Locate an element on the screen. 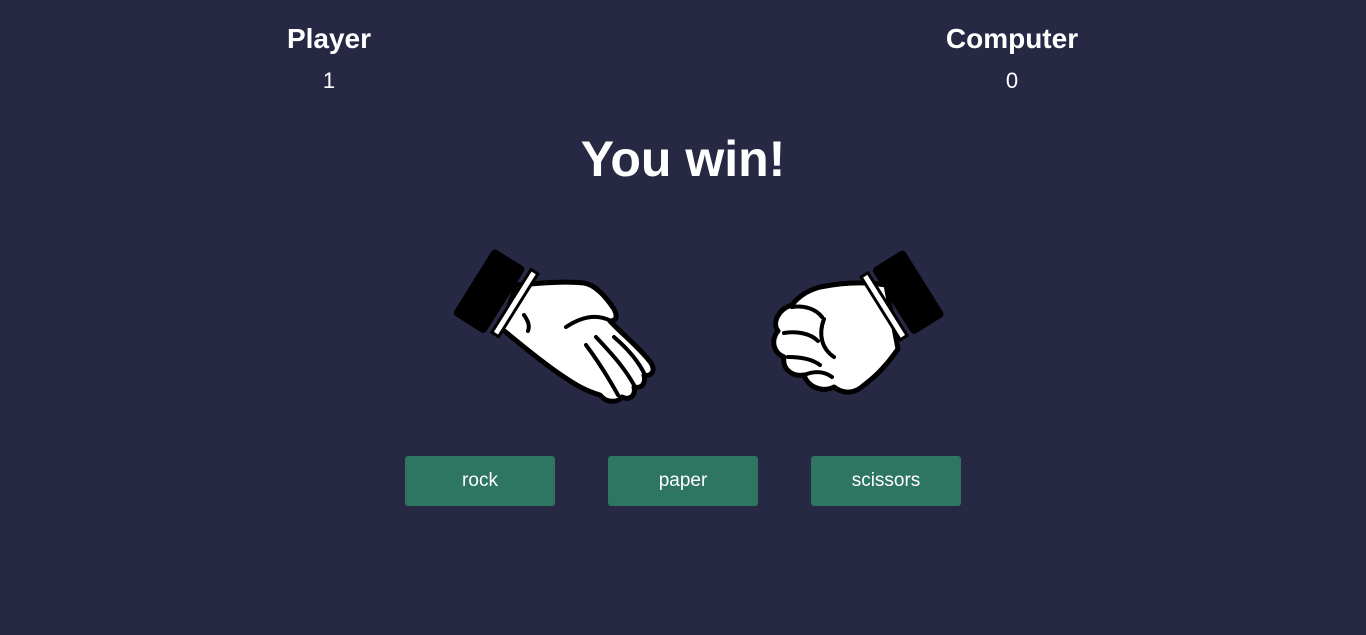  scissors-button: scissors is located at coordinates (886, 481).